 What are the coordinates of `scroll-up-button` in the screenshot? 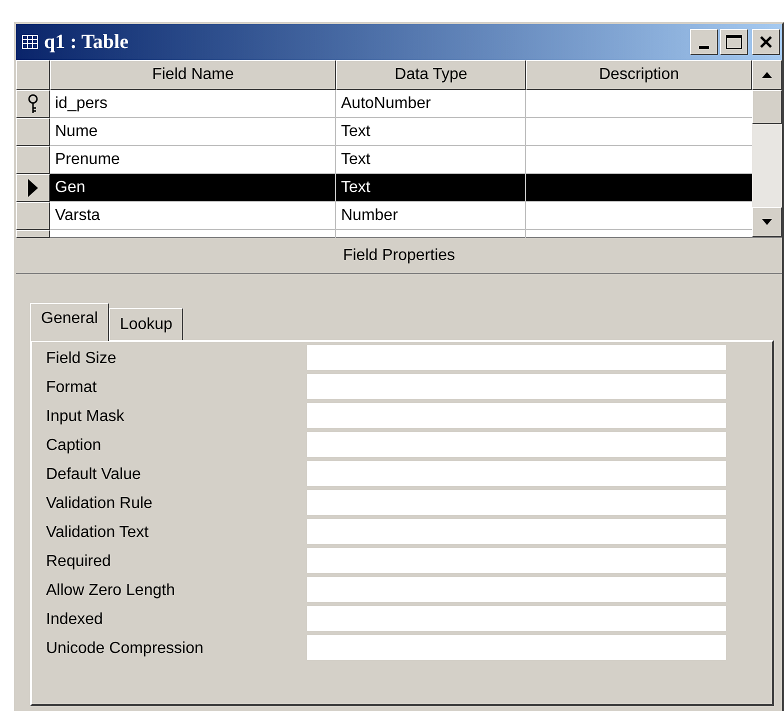 It's located at (767, 75).